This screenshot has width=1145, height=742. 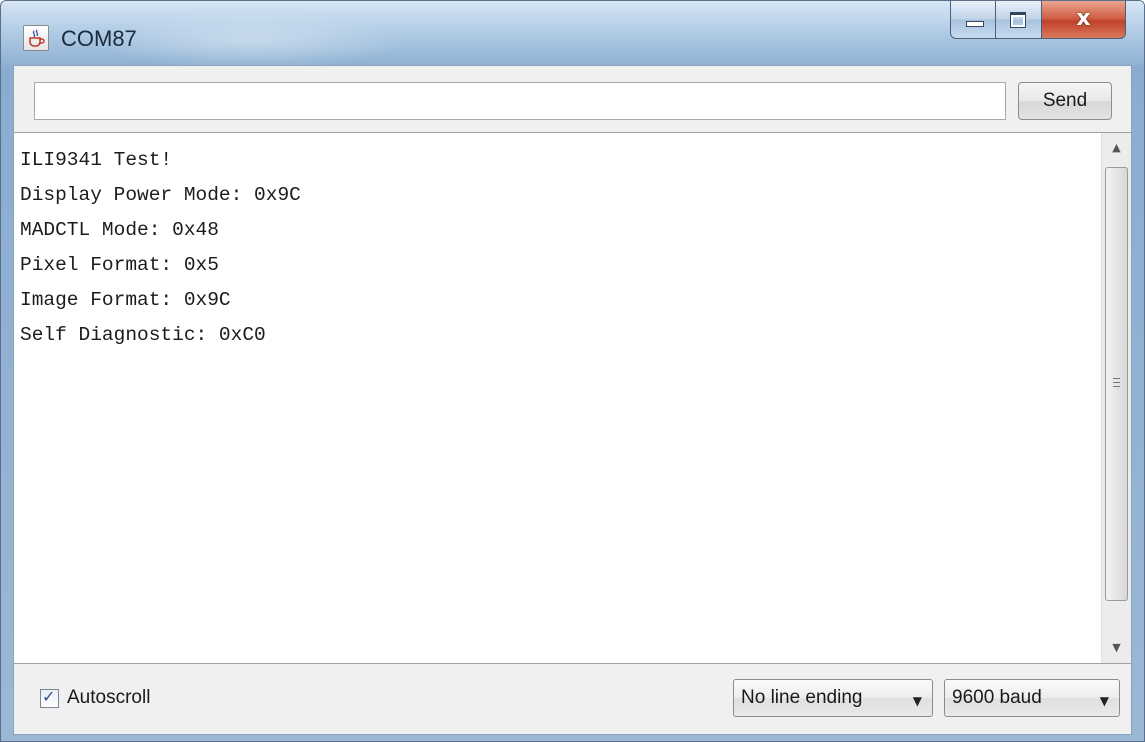 What do you see at coordinates (96, 160) in the screenshot?
I see `output-line: ILI9341 Test!` at bounding box center [96, 160].